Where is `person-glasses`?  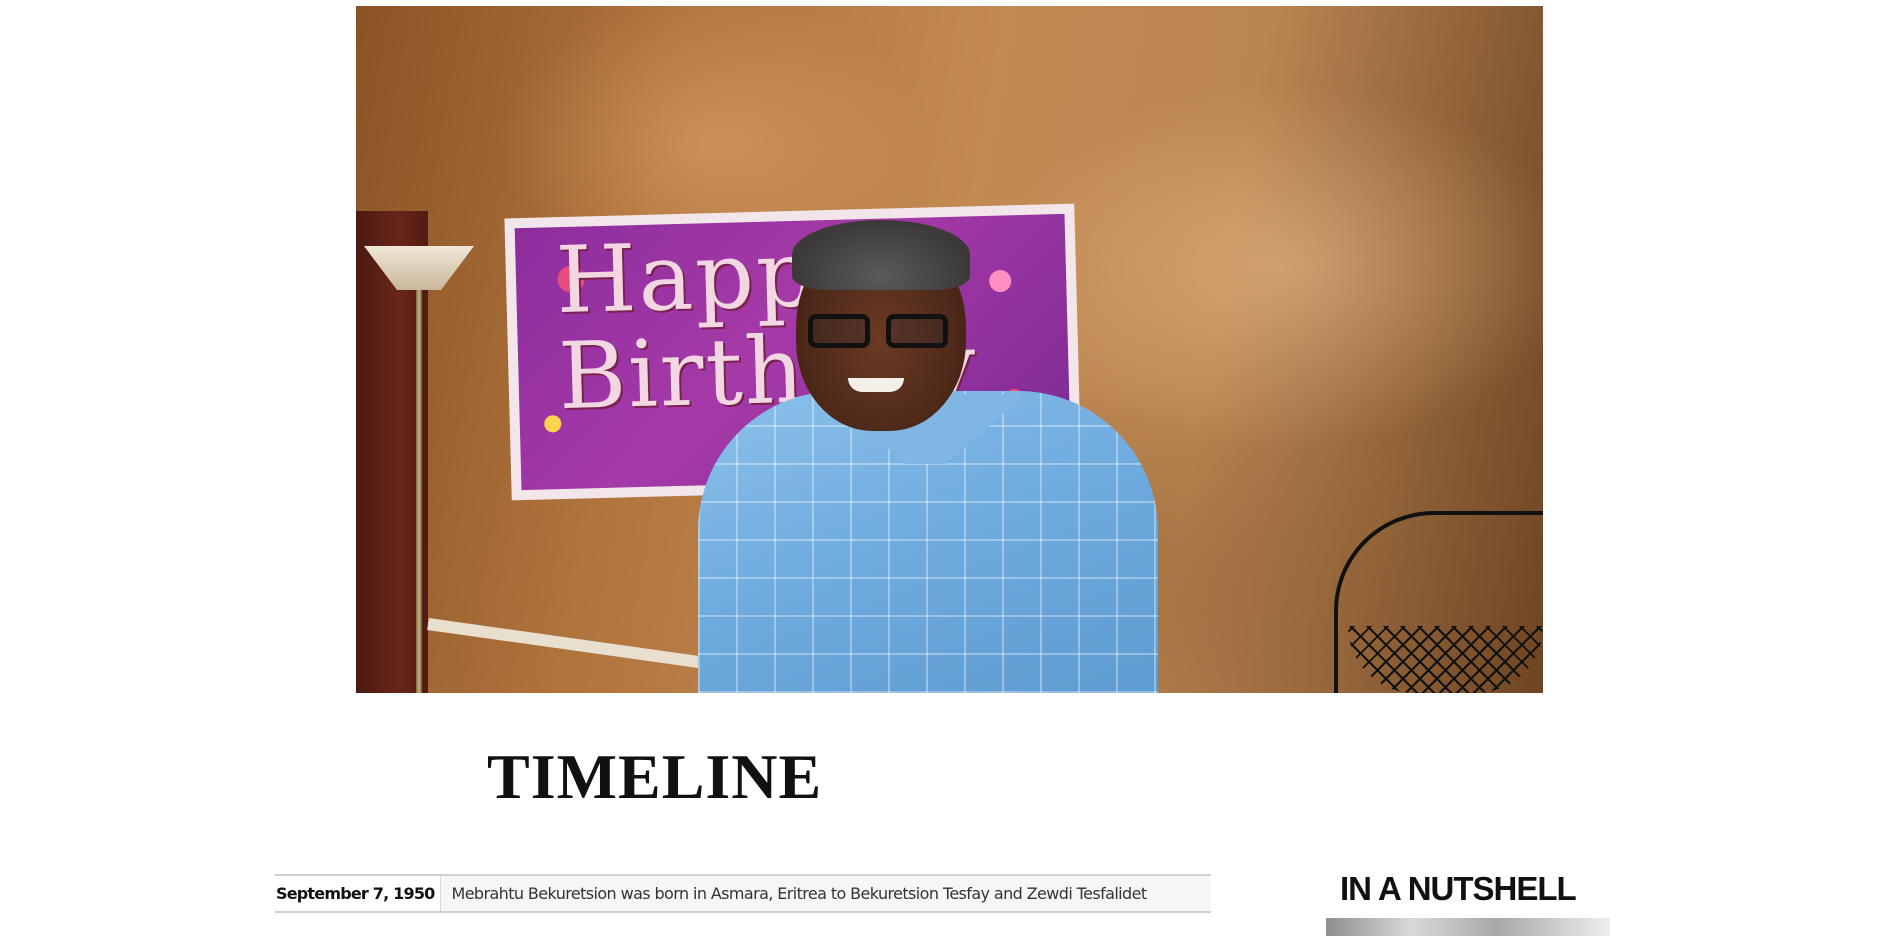 person-glasses is located at coordinates (883, 331).